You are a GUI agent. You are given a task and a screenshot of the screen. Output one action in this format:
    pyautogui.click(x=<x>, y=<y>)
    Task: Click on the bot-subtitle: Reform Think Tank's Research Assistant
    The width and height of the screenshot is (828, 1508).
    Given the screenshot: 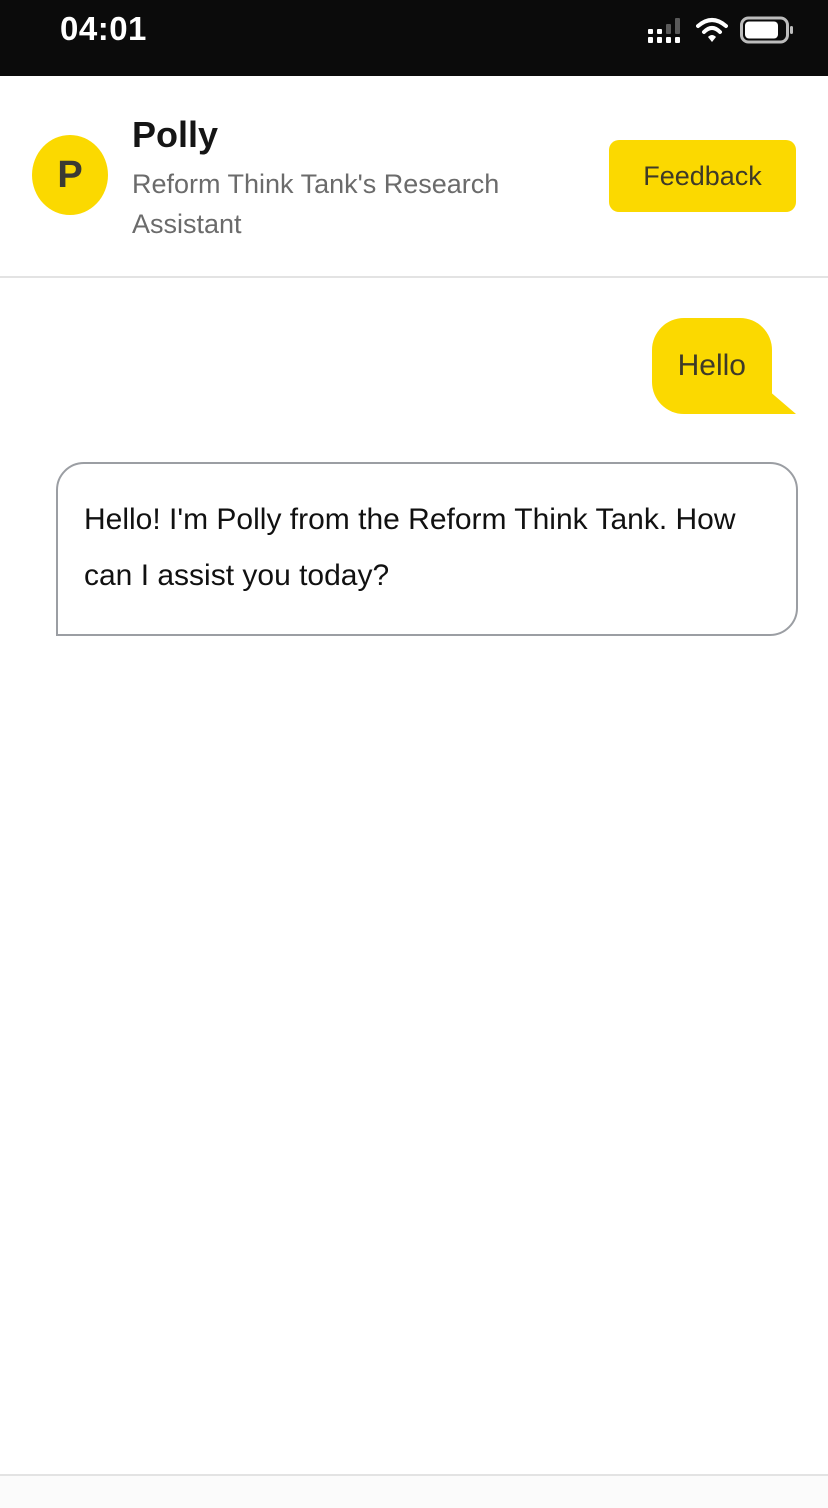 What is the action you would take?
    pyautogui.click(x=316, y=204)
    